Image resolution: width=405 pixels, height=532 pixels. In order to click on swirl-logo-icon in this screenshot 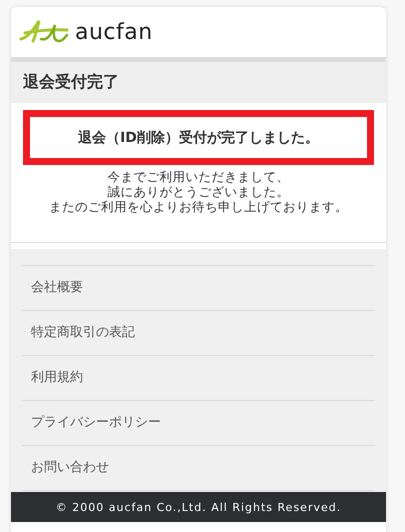, I will do `click(44, 32)`.